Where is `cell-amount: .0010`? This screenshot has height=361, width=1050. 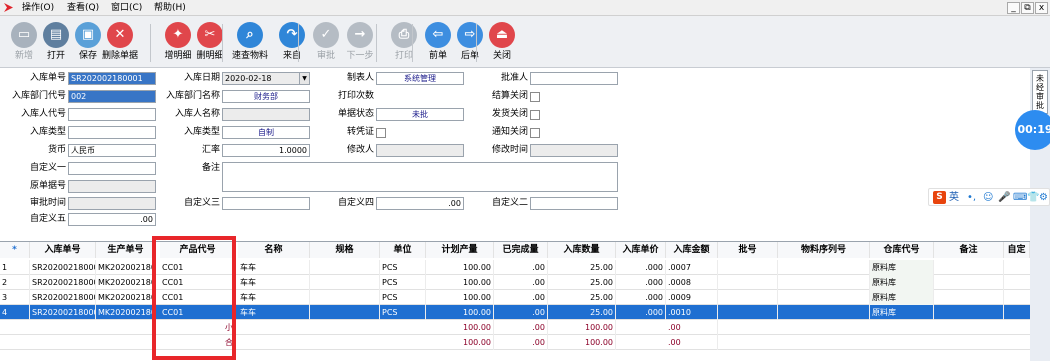
cell-amount: .0010 is located at coordinates (692, 312).